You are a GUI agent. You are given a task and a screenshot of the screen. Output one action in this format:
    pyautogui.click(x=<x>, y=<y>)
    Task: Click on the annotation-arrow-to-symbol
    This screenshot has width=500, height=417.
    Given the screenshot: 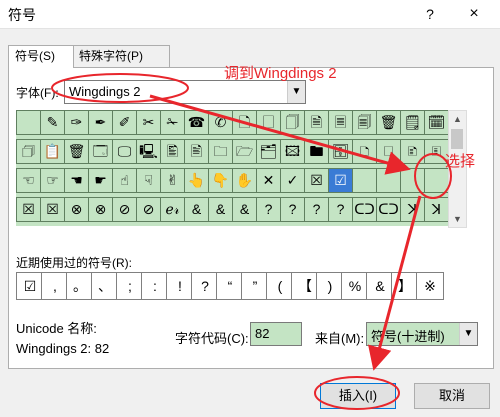 What is the action you would take?
    pyautogui.click(x=280, y=134)
    